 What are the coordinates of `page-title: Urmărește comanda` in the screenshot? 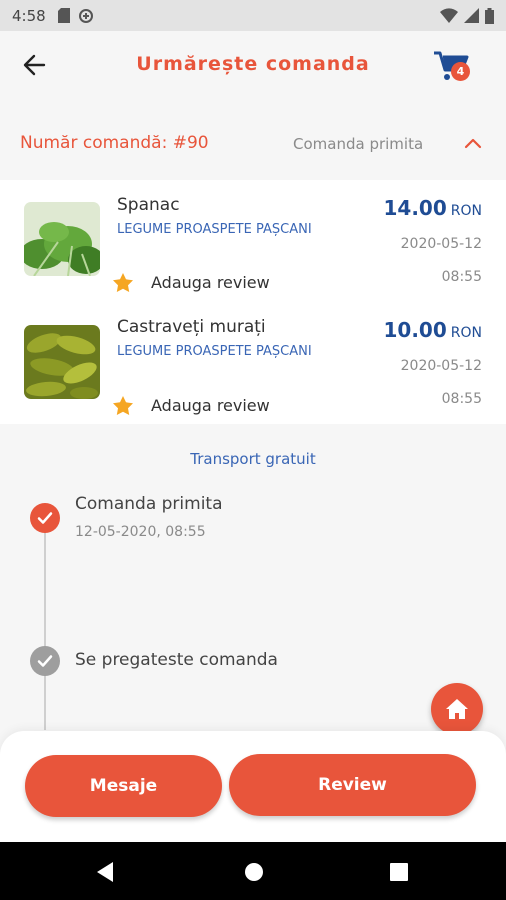 It's located at (253, 64).